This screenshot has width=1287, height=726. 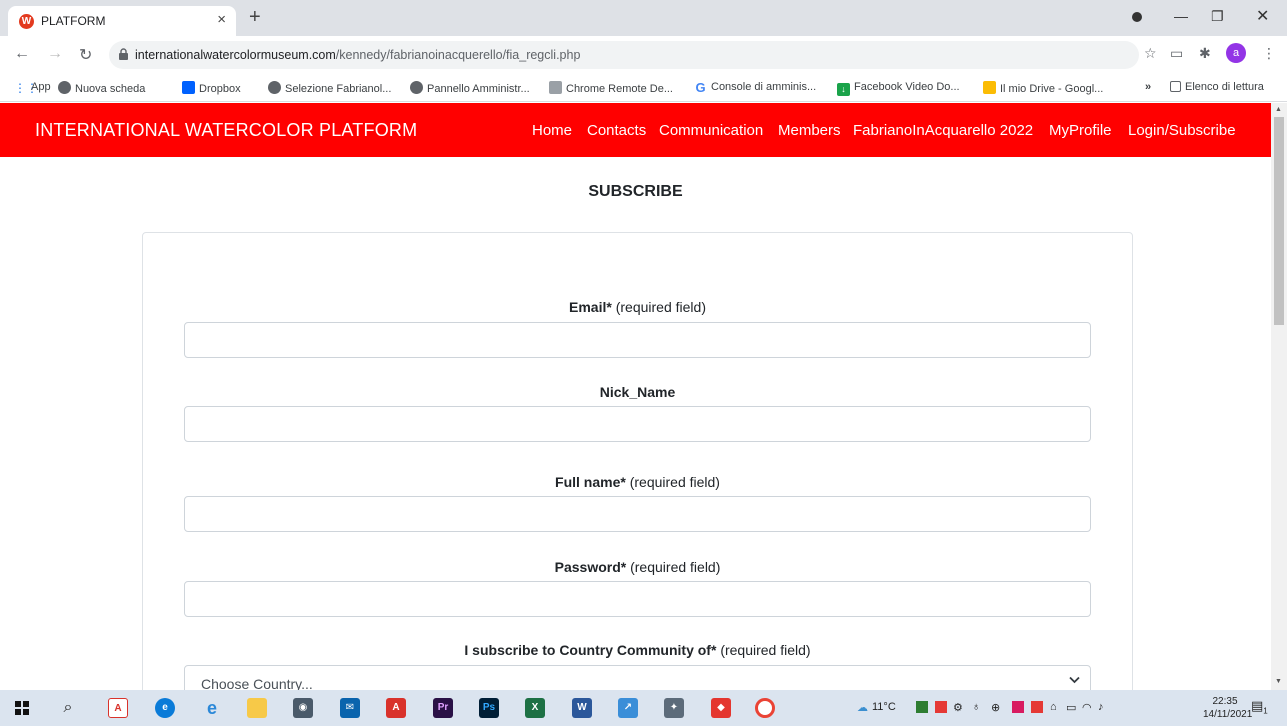 What do you see at coordinates (443, 708) in the screenshot?
I see `premiere-icon: Pr` at bounding box center [443, 708].